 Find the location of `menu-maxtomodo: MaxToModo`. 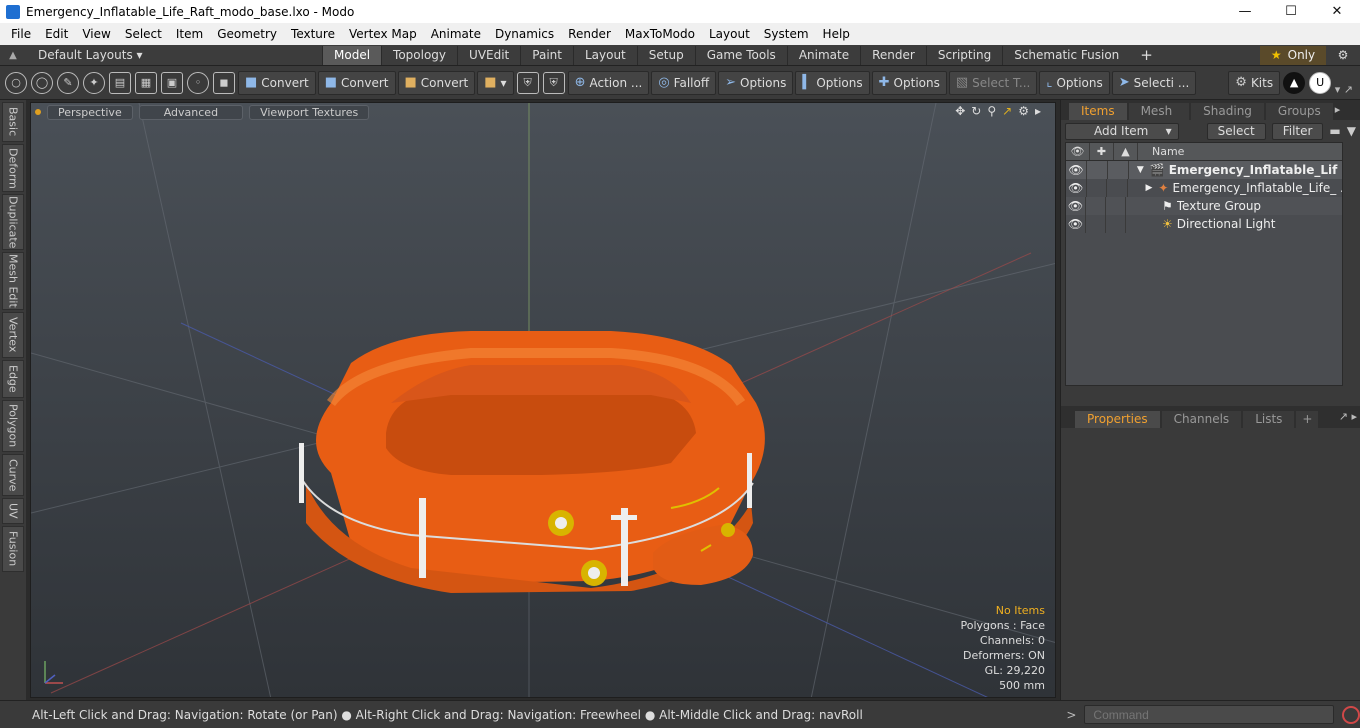

menu-maxtomodo: MaxToModo is located at coordinates (660, 34).